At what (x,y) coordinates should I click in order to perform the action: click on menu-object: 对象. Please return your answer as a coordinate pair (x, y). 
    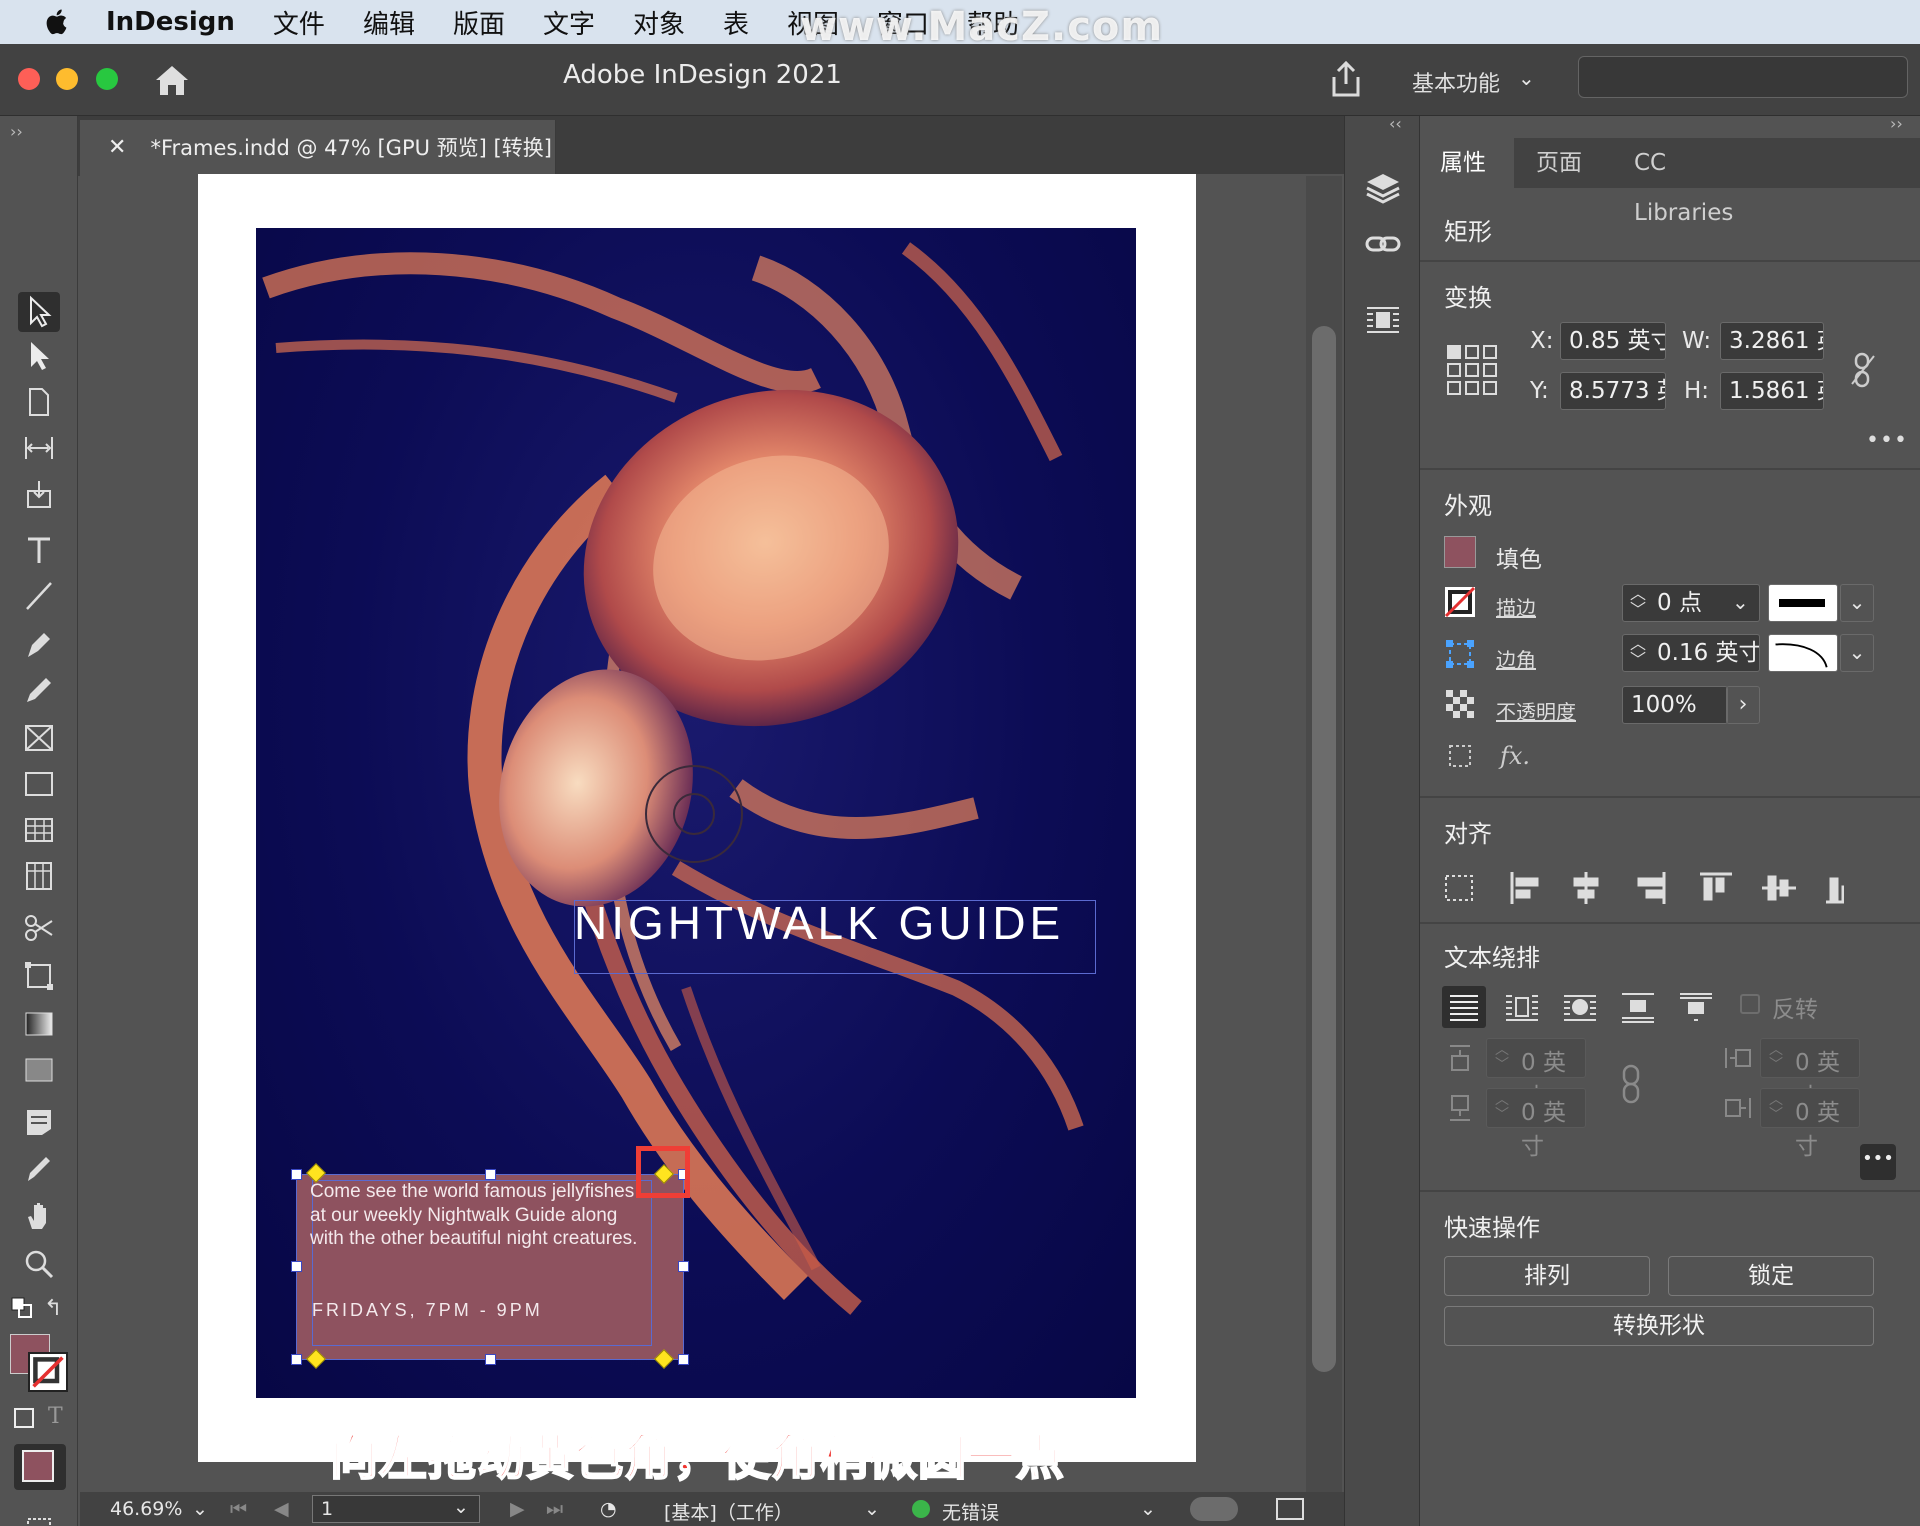
    Looking at the image, I should click on (659, 22).